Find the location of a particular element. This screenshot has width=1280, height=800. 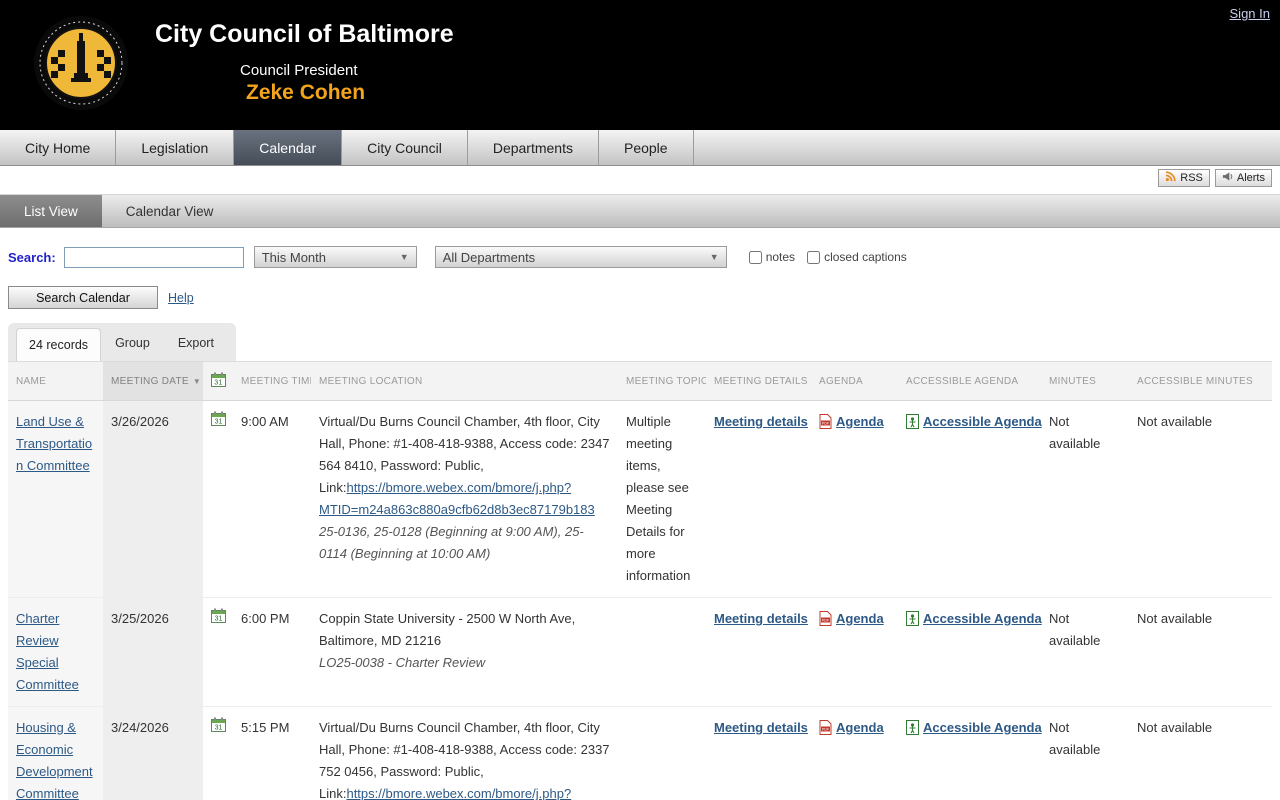

records-toolbar: 24 records Group Export is located at coordinates (122, 342).